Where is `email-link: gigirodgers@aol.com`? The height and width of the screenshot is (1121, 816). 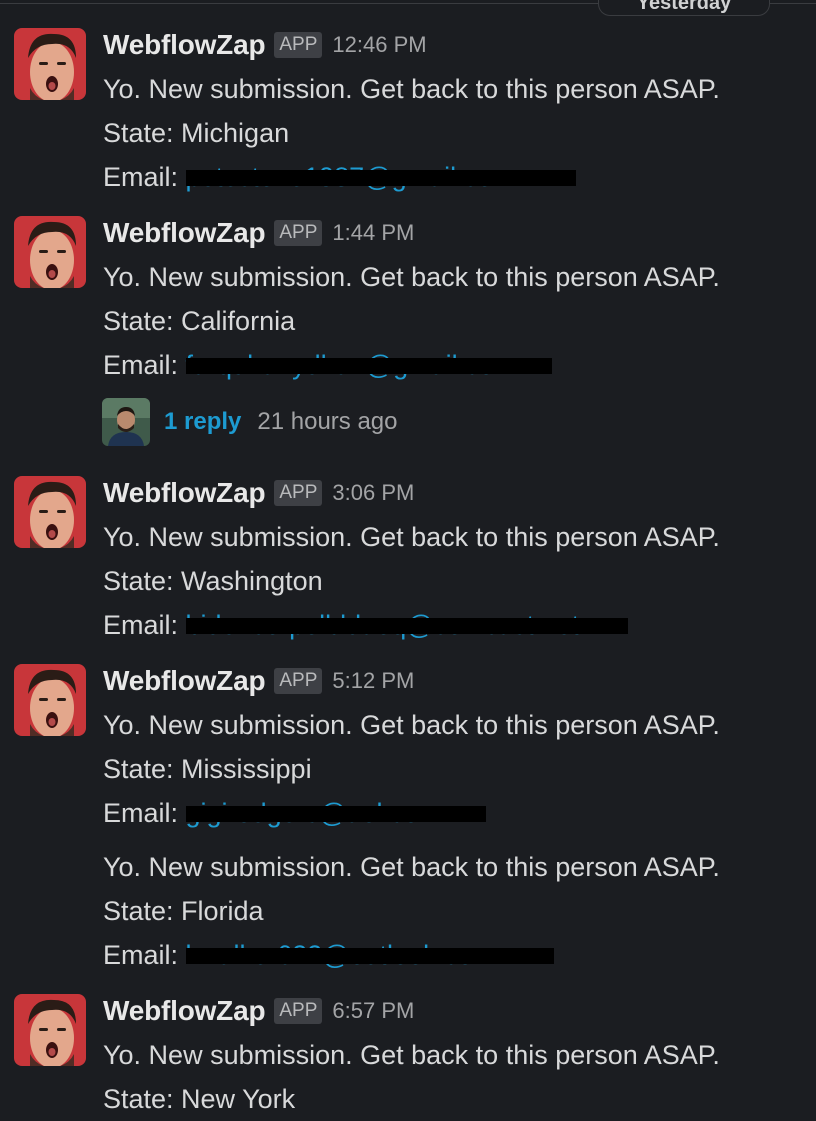
email-link: gigirodgers@aol.com is located at coordinates (335, 813).